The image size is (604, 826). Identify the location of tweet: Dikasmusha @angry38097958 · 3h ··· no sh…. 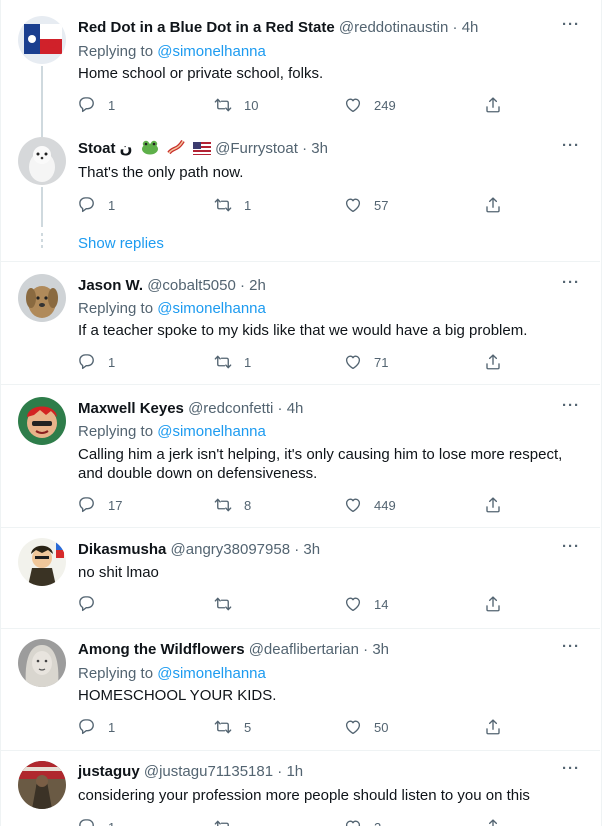
(300, 578).